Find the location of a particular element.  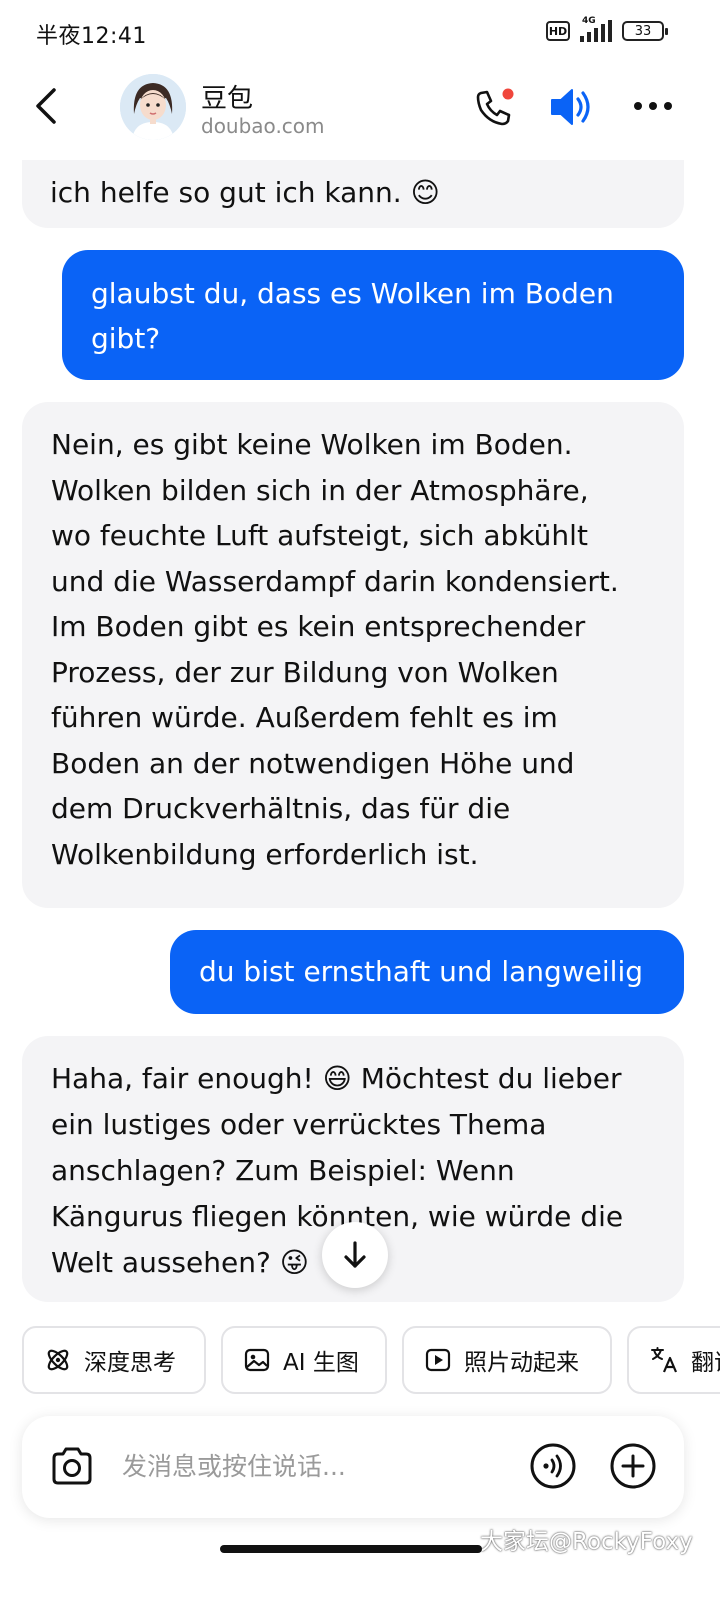

message-line: Haha, fair enough! 😄 Möchtest du lieber is located at coordinates (336, 1078).